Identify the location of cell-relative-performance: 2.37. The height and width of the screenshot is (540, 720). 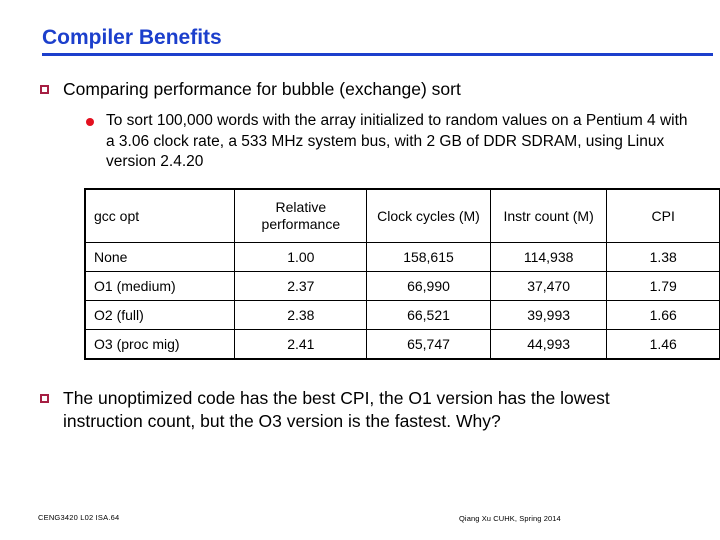
(301, 286).